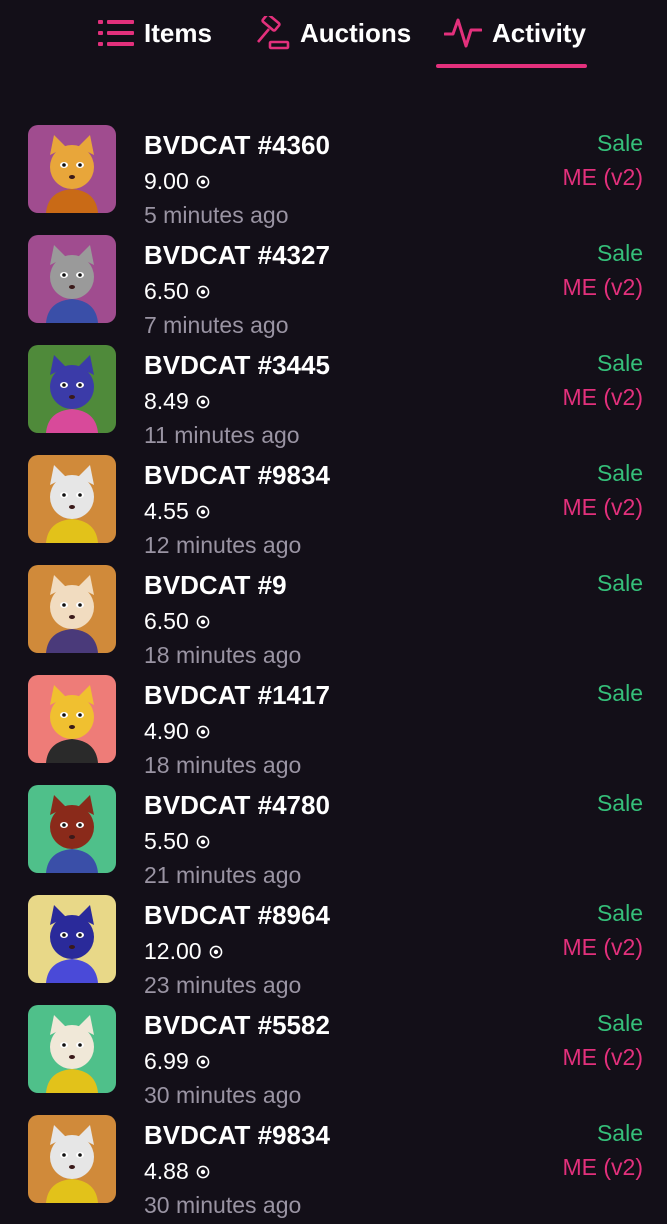  What do you see at coordinates (333, 179) in the screenshot?
I see `list-item: BVDCAT #4360 9.00 5 minutes ago Sale ME (v2)` at bounding box center [333, 179].